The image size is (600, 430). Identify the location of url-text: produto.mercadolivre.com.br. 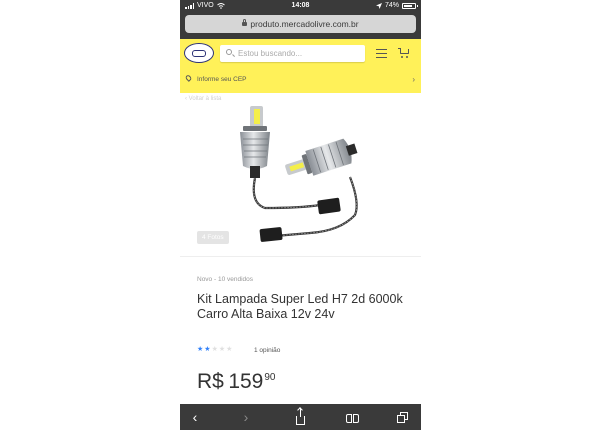
(304, 24).